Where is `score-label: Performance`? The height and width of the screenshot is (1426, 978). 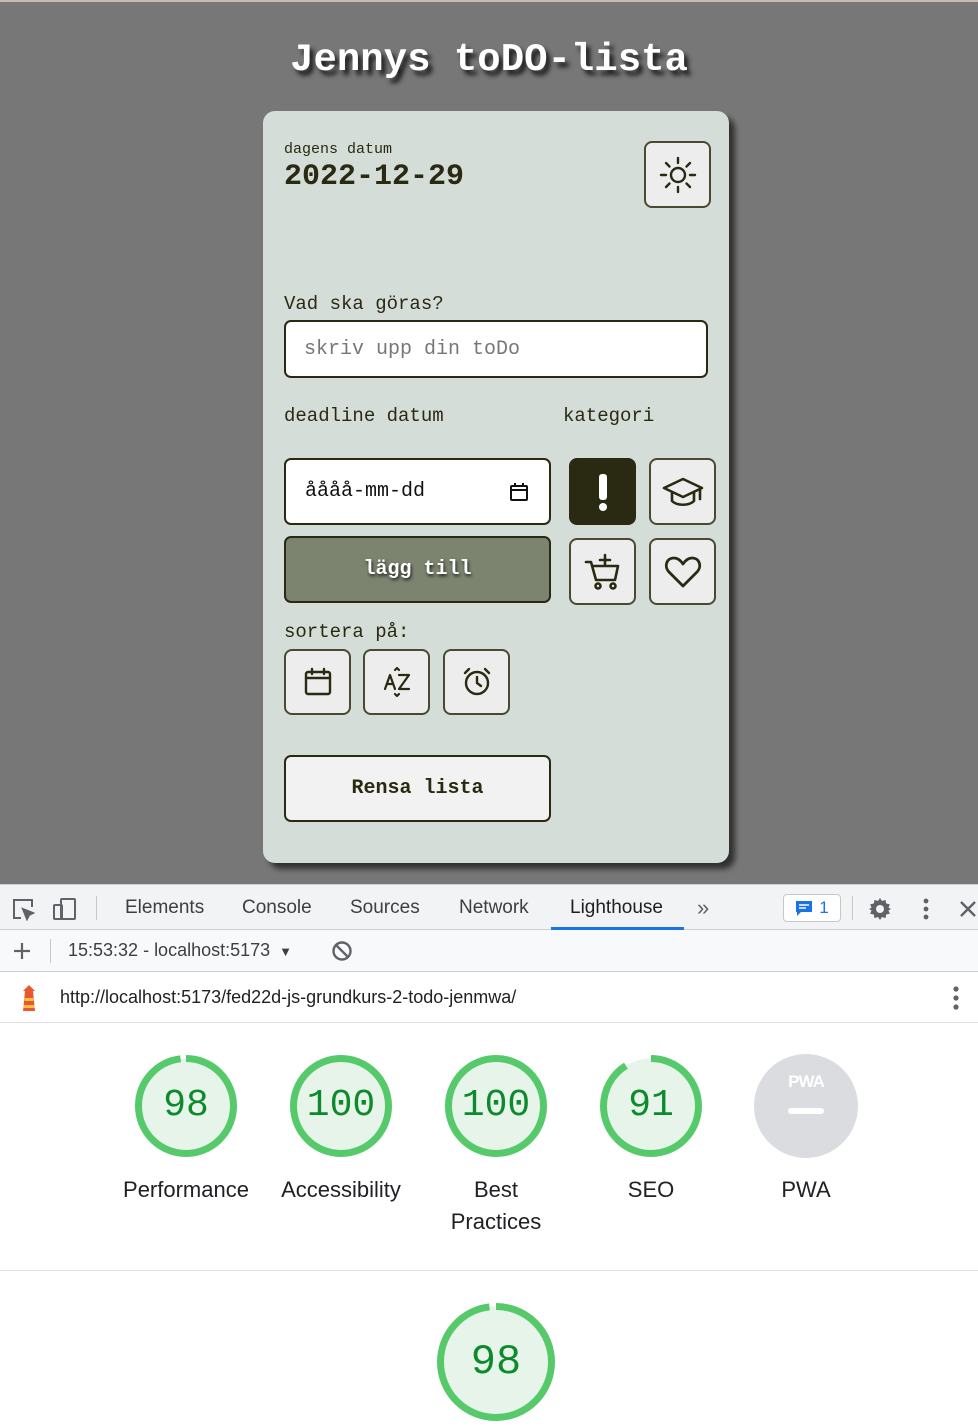 score-label: Performance is located at coordinates (186, 1189).